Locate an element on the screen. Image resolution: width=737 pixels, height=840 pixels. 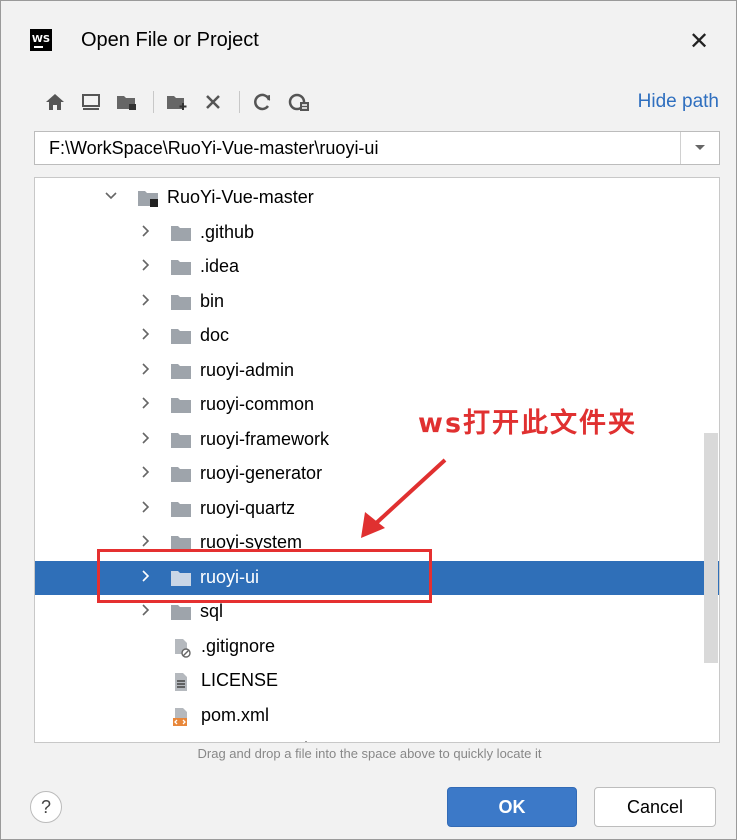
refresh-icon is located at coordinates (263, 102).